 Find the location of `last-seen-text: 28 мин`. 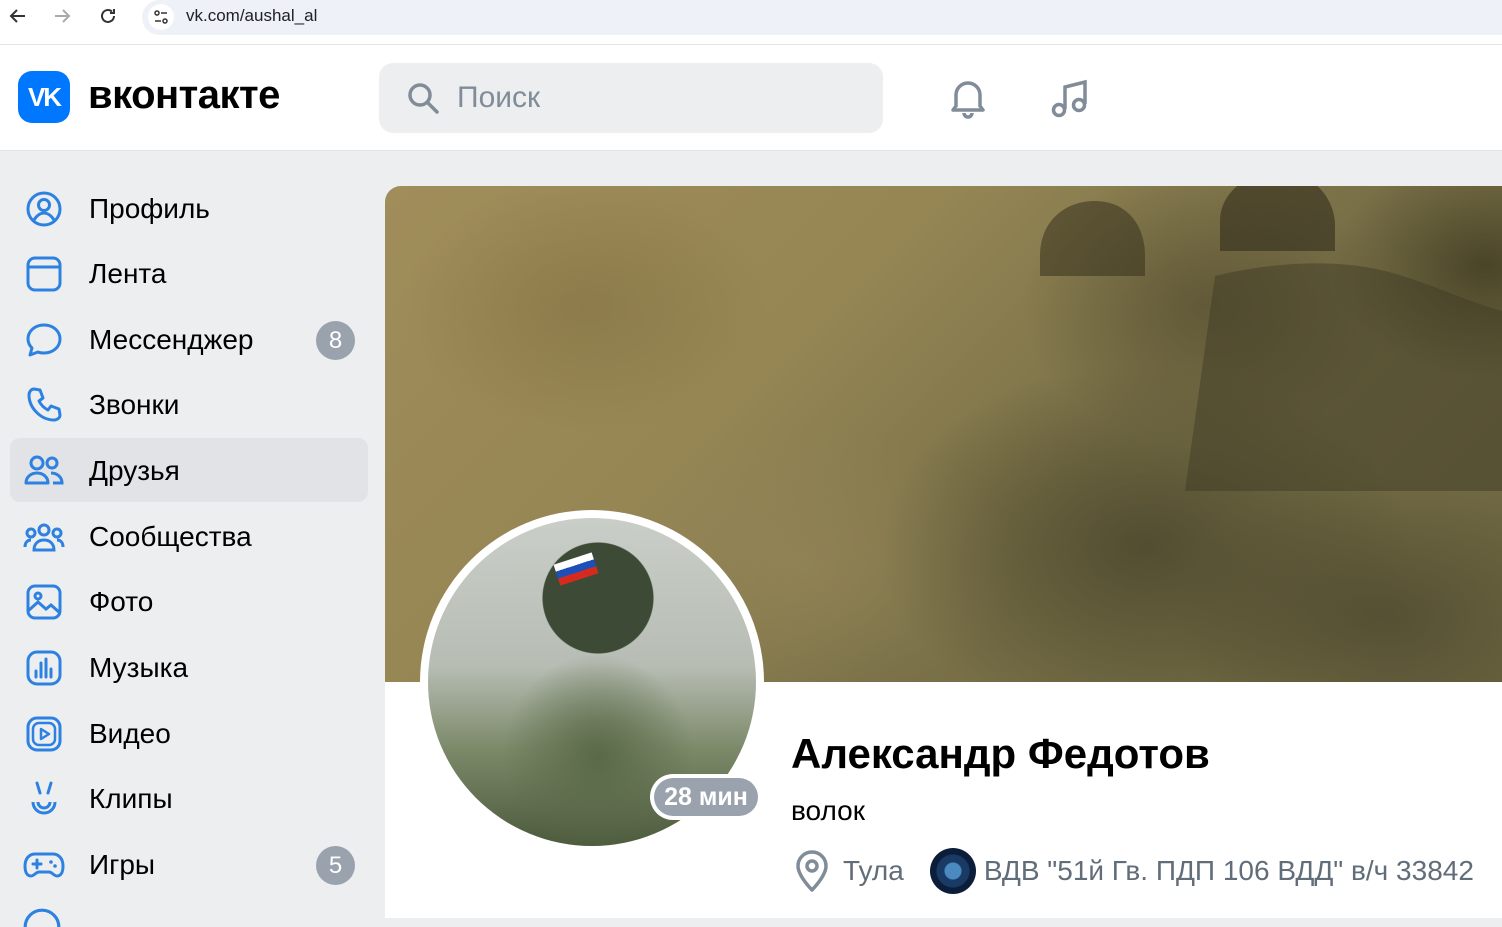

last-seen-text: 28 мин is located at coordinates (706, 797).